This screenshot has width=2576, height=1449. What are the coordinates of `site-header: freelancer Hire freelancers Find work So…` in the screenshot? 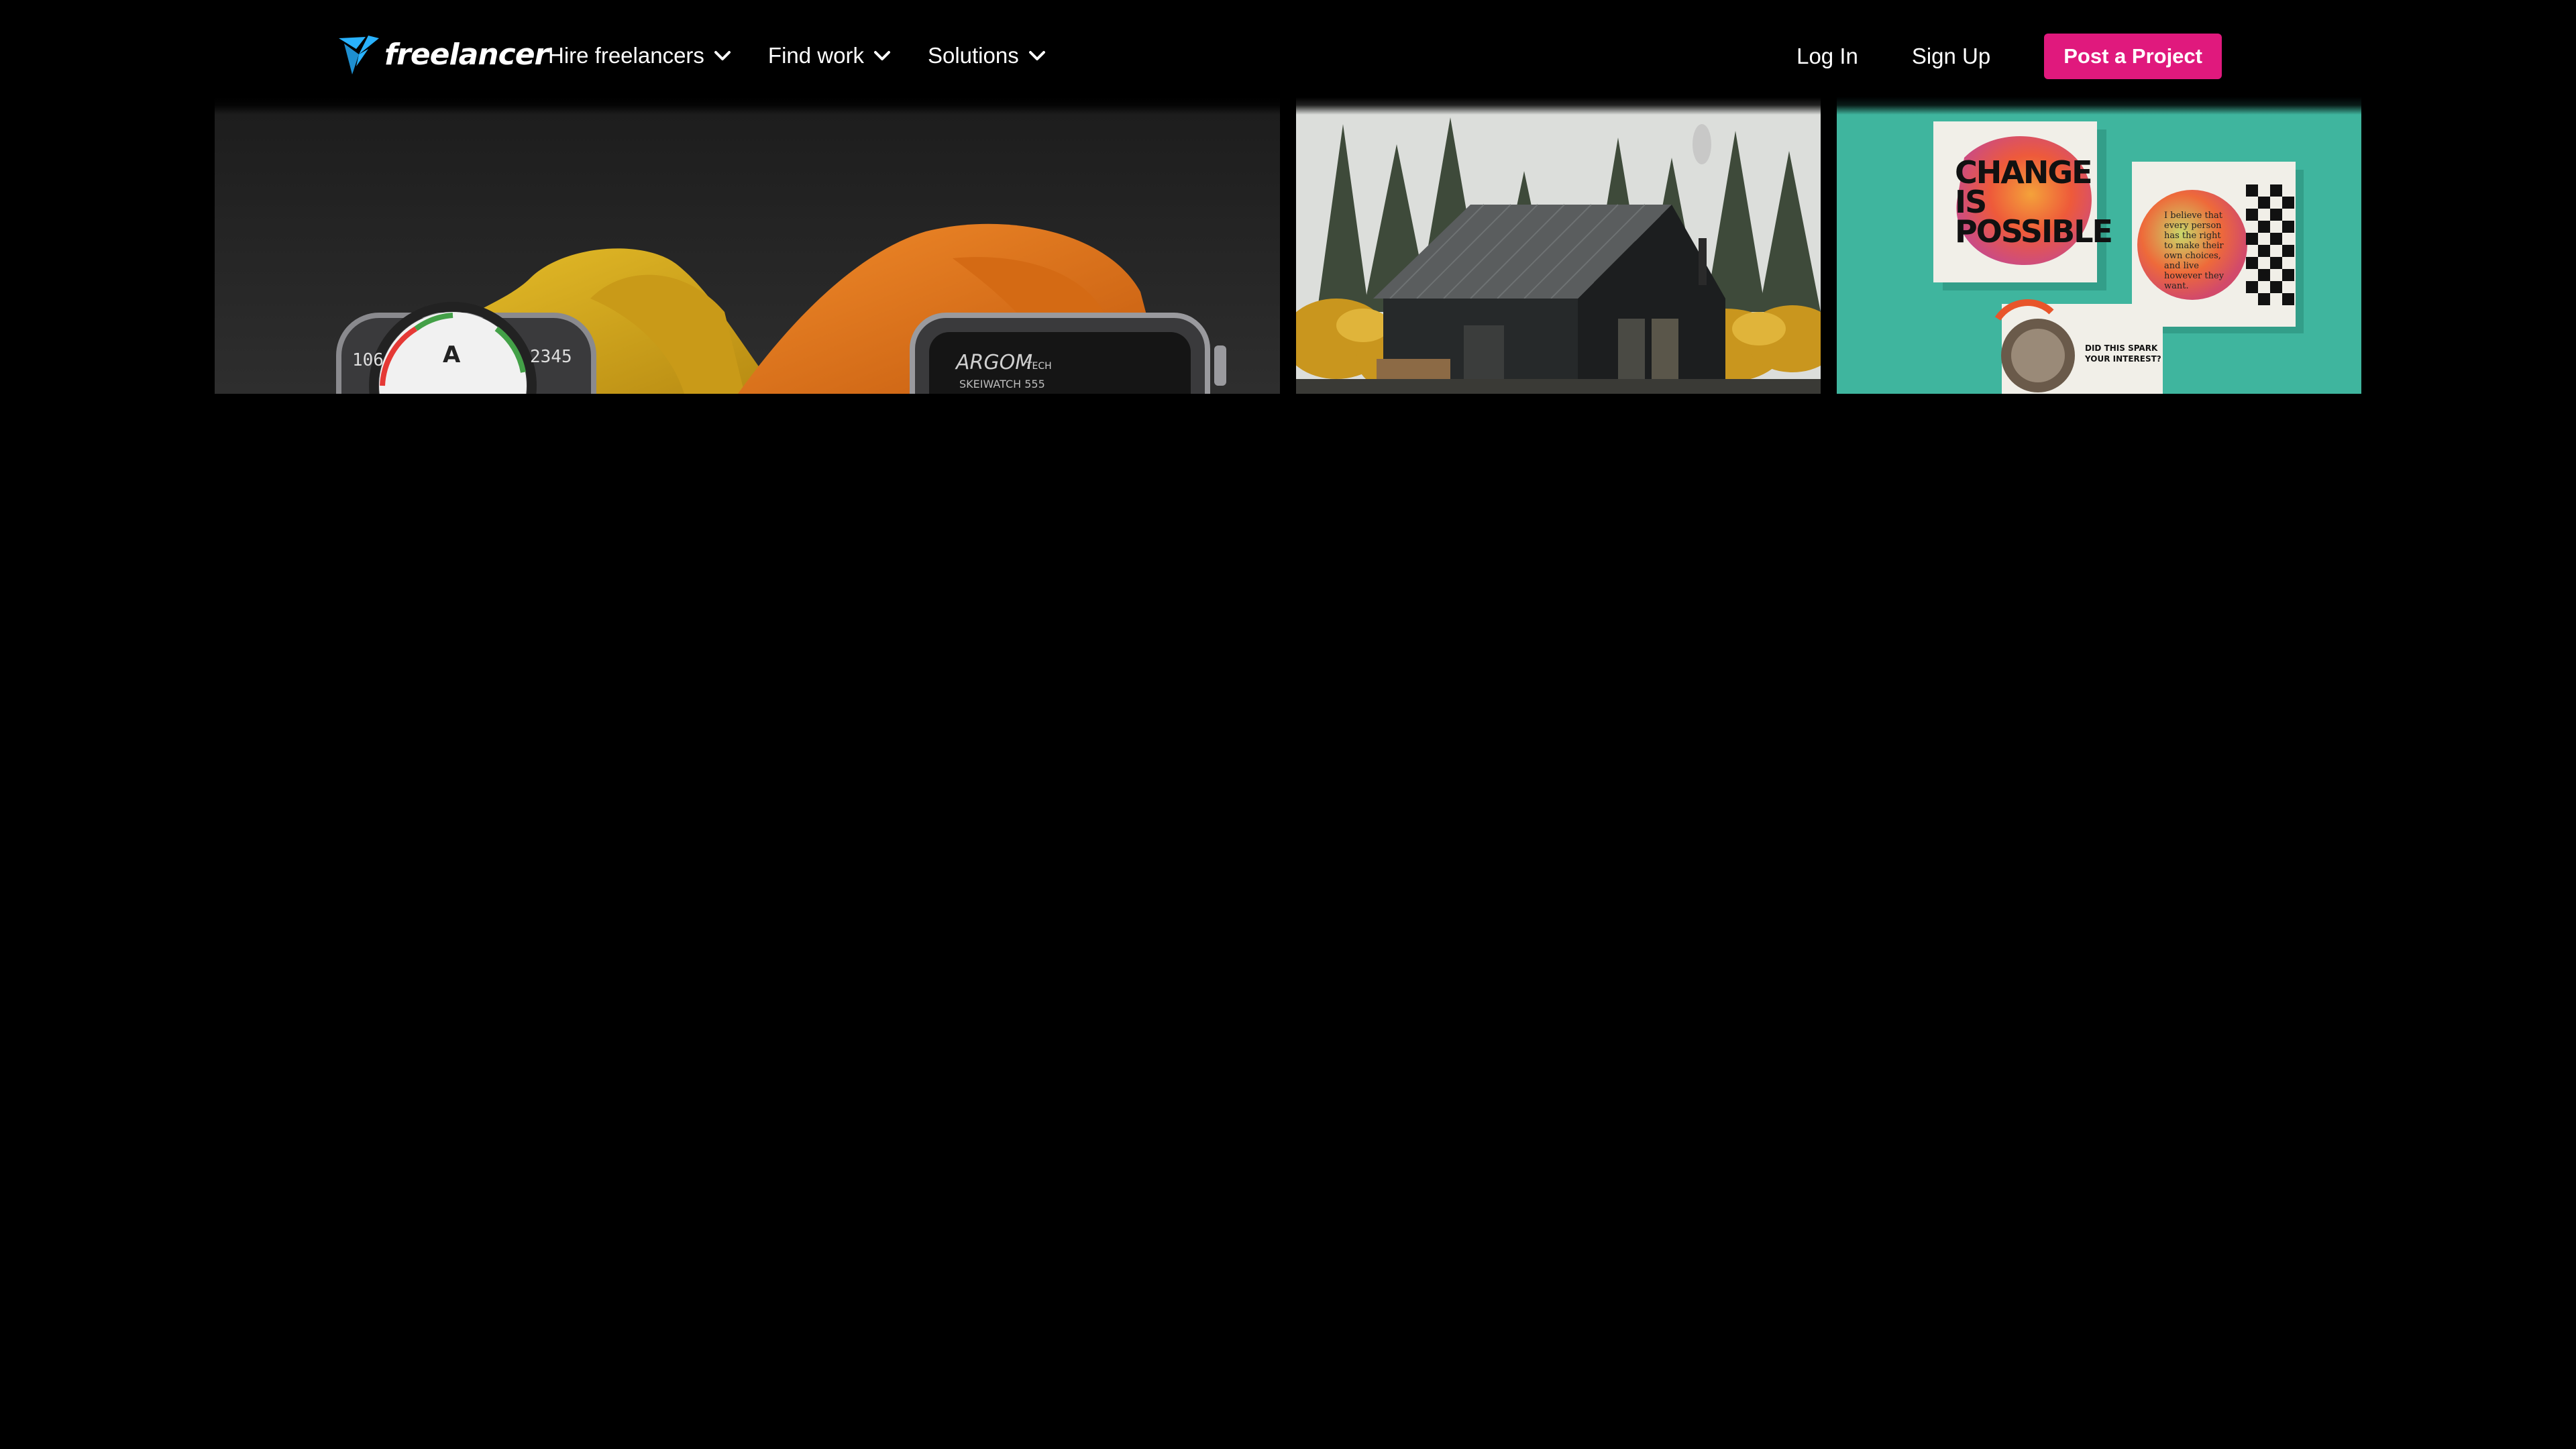 It's located at (1288, 55).